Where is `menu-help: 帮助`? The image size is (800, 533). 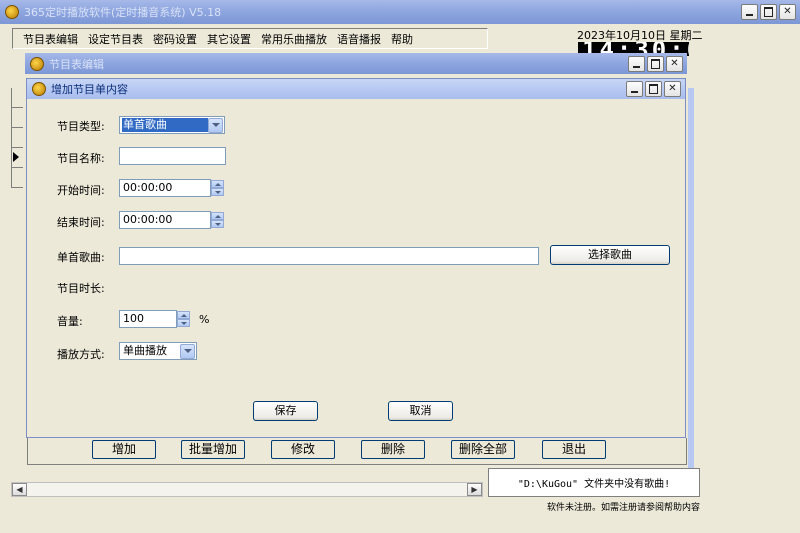
menu-help: 帮助 is located at coordinates (402, 39).